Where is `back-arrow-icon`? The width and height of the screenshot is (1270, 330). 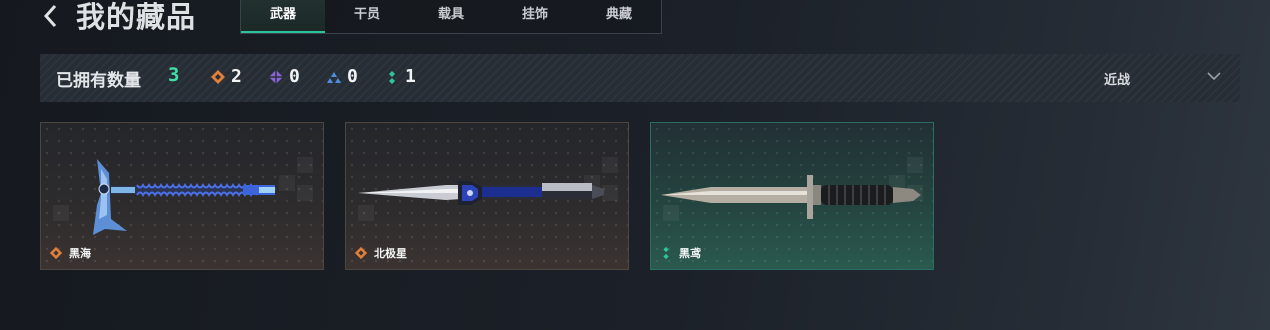 back-arrow-icon is located at coordinates (52, 16).